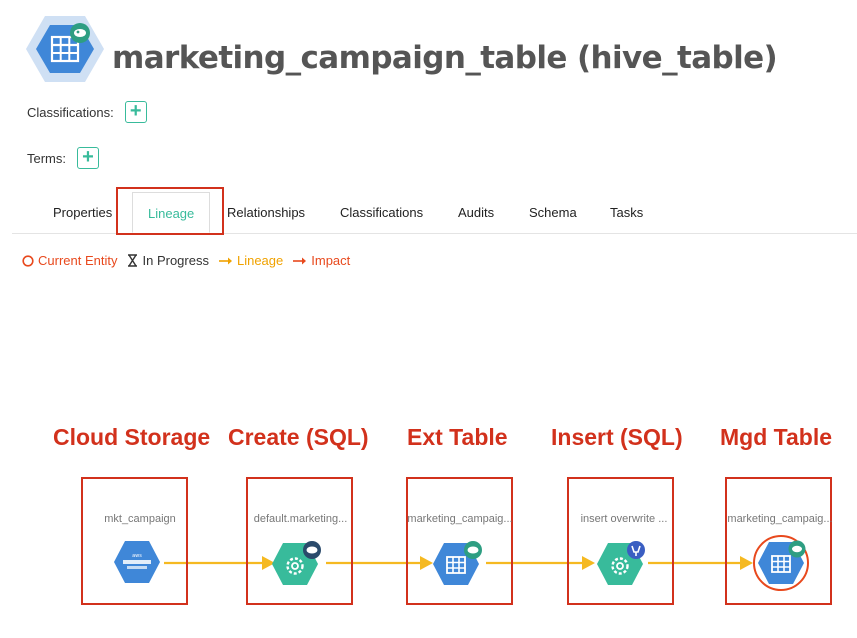  Describe the element at coordinates (783, 563) in the screenshot. I see `current-entity-table-icon` at that location.